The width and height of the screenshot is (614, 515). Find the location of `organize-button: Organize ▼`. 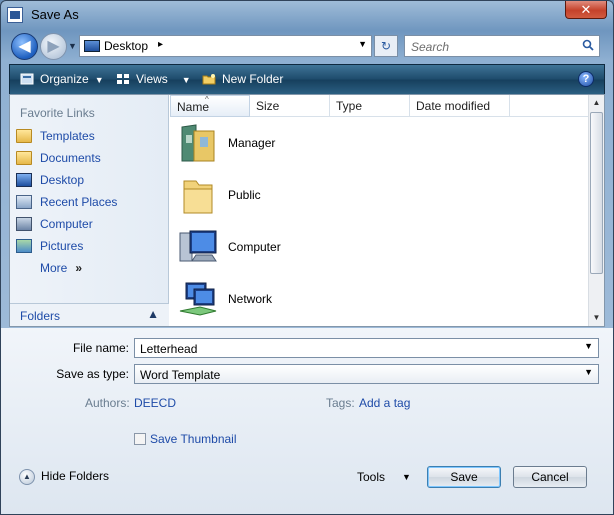

organize-button: Organize ▼ is located at coordinates (62, 79).